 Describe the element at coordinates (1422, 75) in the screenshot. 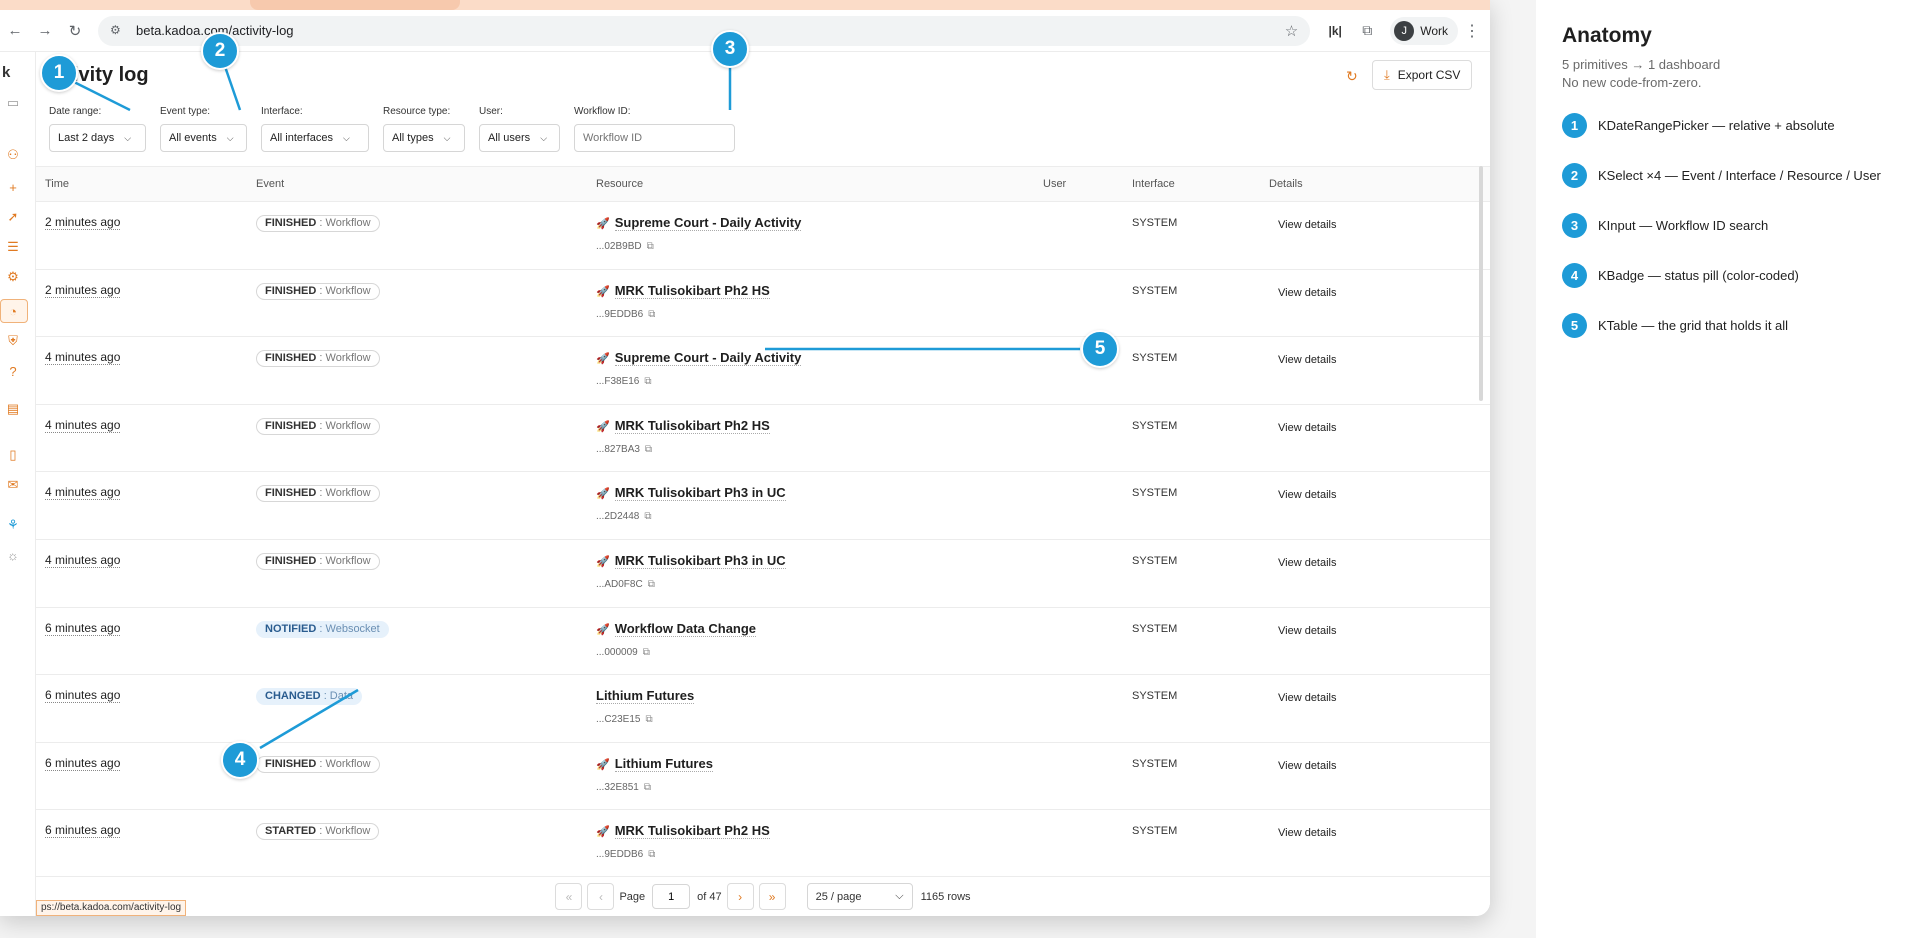

I see `export-csv-button: ⤓ Export CSV` at that location.